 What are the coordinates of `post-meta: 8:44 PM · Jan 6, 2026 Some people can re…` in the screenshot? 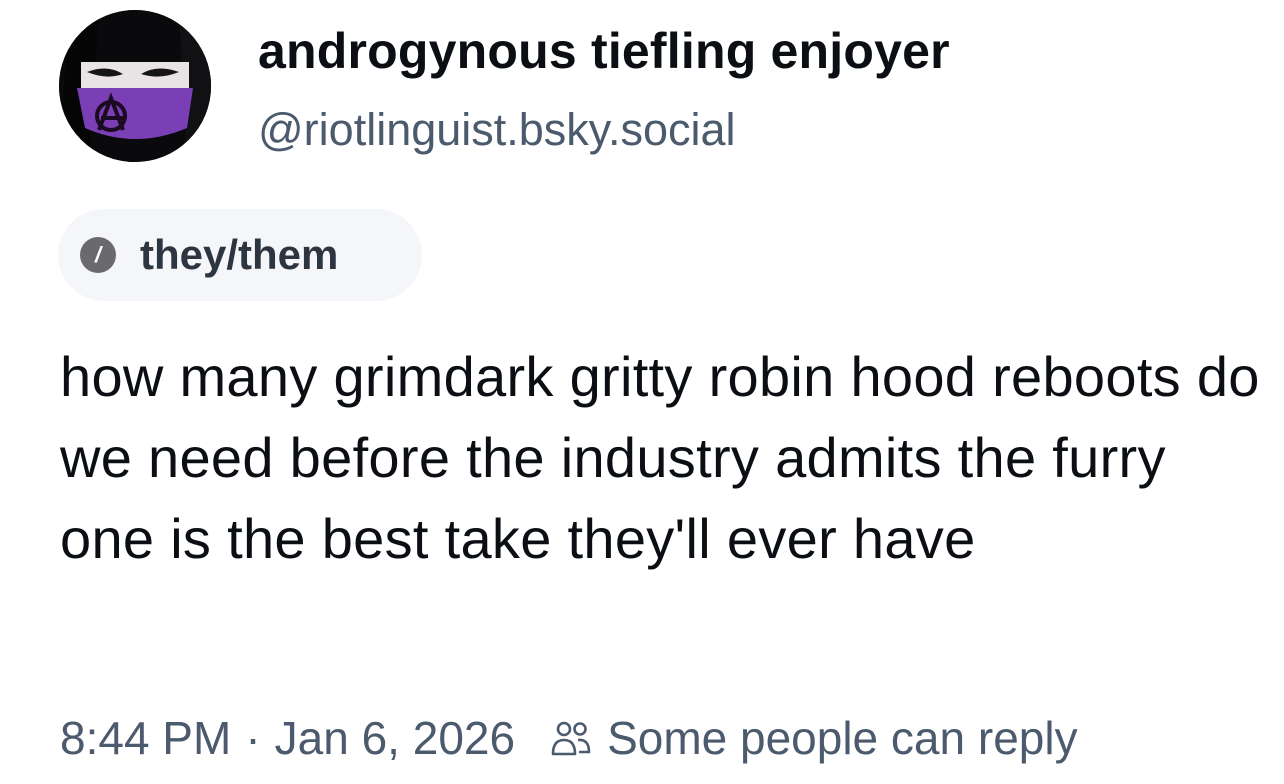 It's located at (569, 738).